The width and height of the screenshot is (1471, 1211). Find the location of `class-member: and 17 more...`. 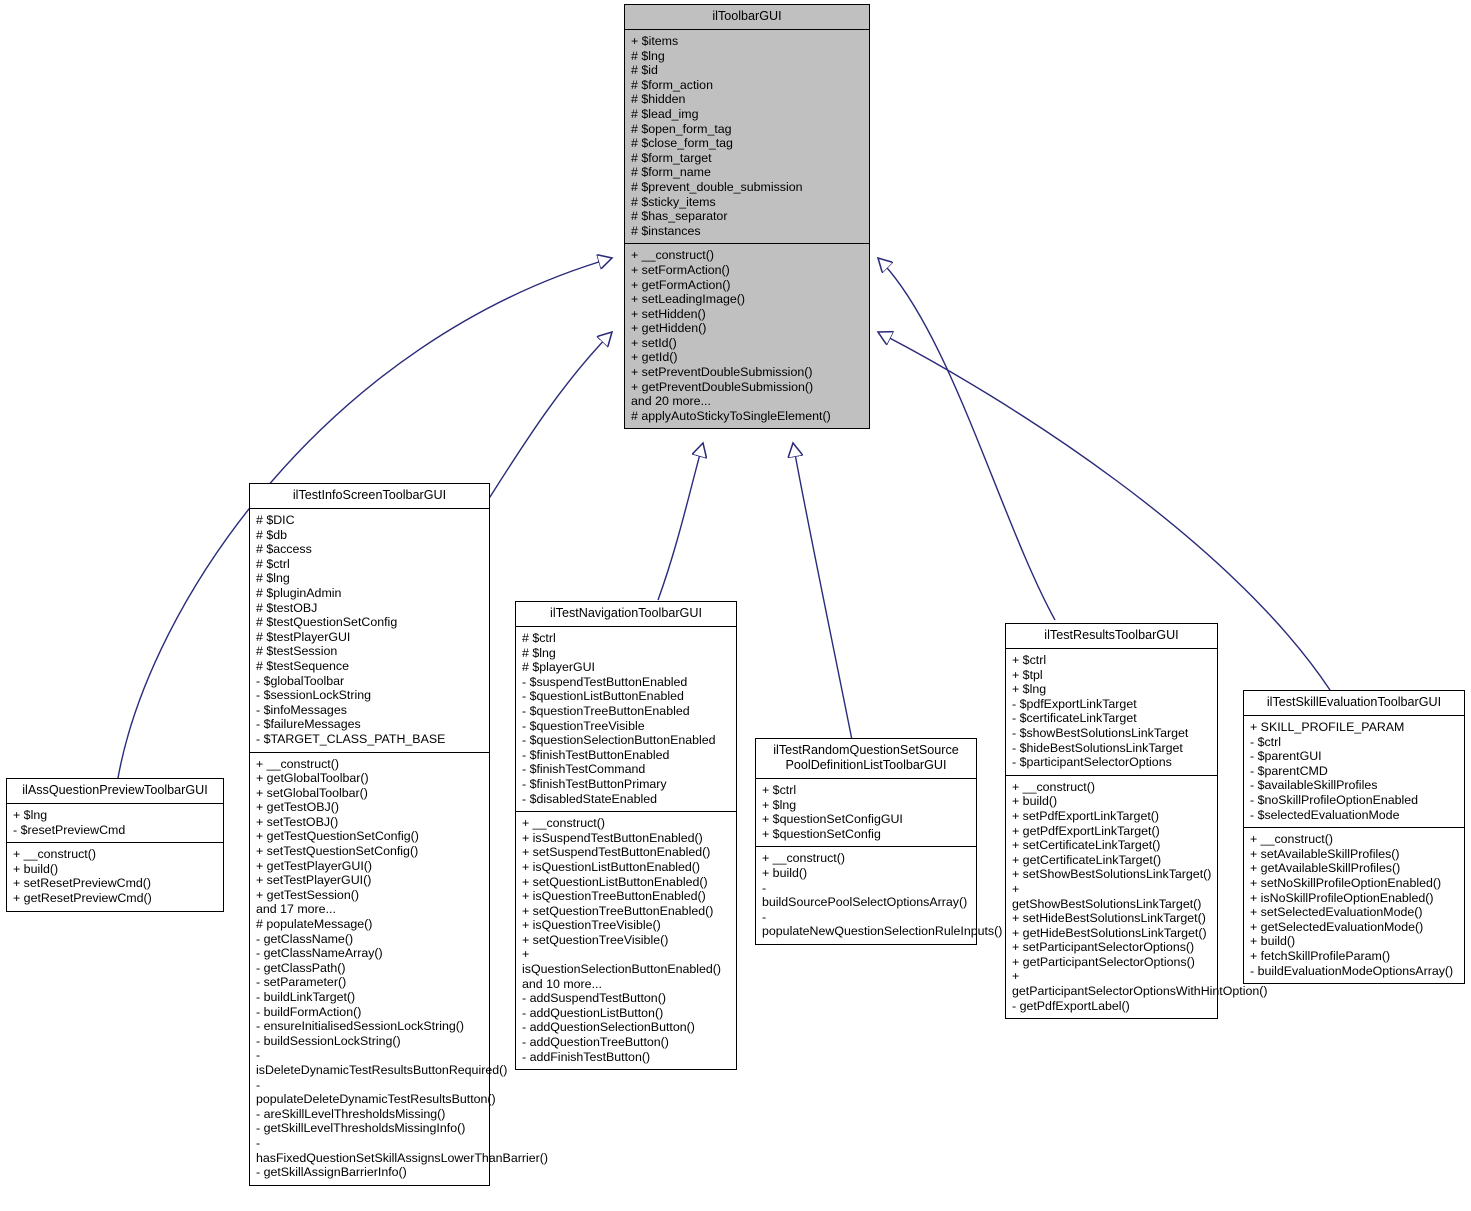

class-member: and 17 more... is located at coordinates (296, 909).